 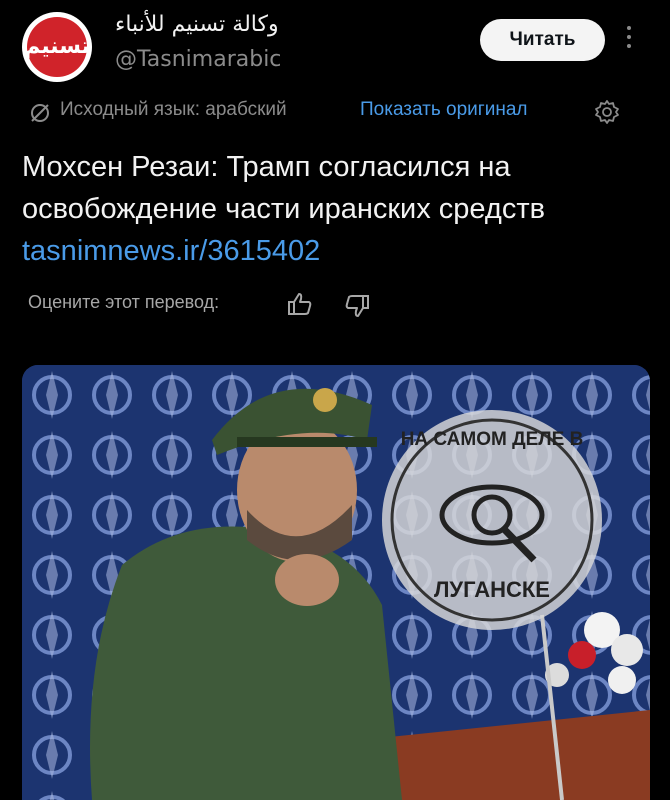 I want to click on hand, so click(x=307, y=580).